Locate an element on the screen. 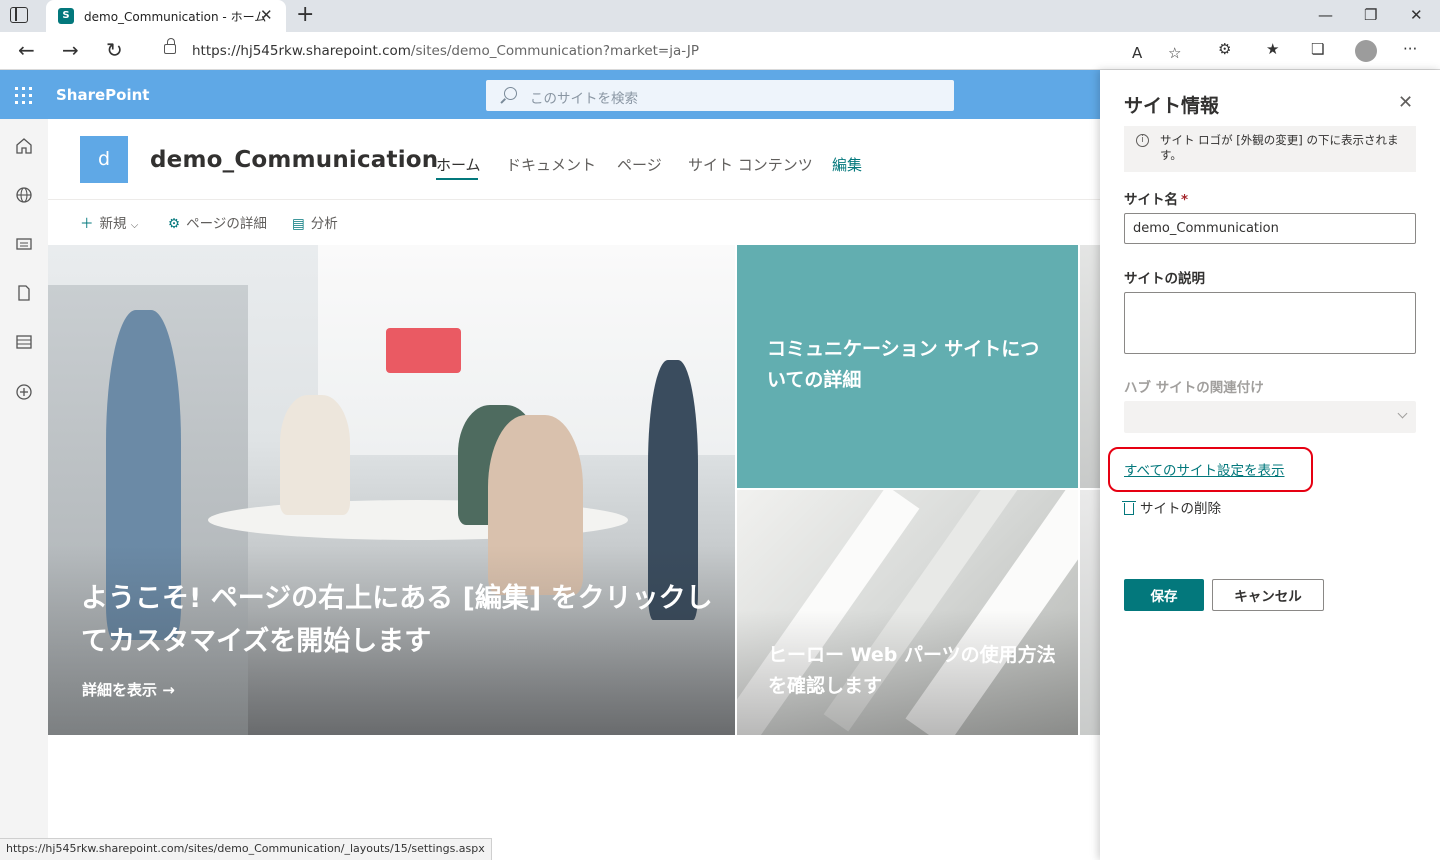  delete-site-button: サイトの削除 is located at coordinates (1171, 507).